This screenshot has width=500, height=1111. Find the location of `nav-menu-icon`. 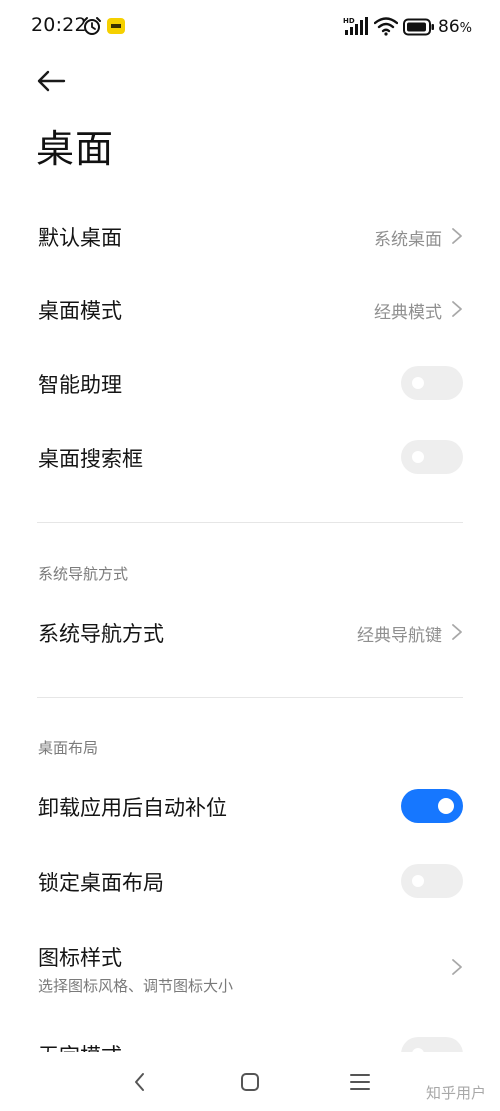

nav-menu-icon is located at coordinates (360, 1082).